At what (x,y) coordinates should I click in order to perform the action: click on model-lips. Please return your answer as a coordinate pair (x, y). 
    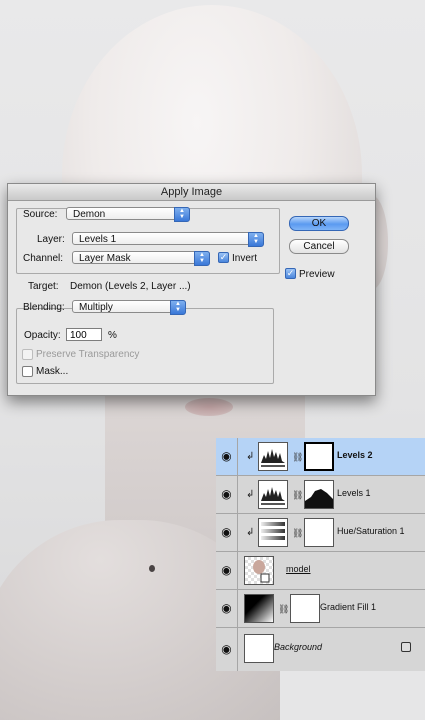
    Looking at the image, I should click on (209, 407).